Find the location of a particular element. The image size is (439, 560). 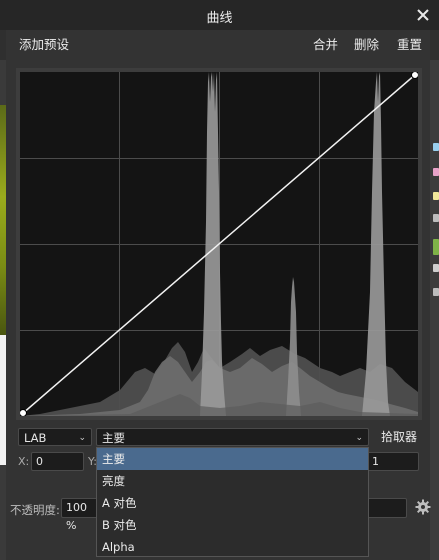

picker-button: 拾取器 is located at coordinates (399, 436).